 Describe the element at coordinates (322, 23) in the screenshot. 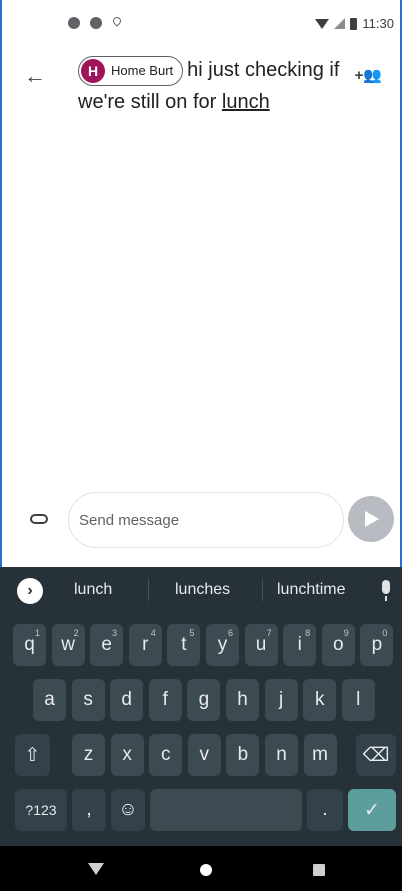

I see `wifi-icon` at that location.